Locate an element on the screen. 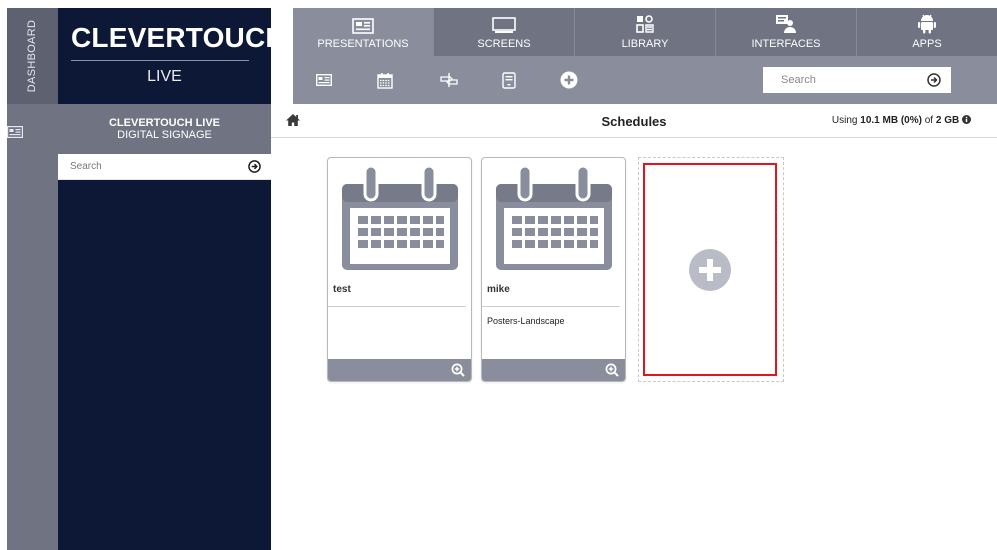 Image resolution: width=997 pixels, height=550 pixels. dashboard-rail: DASHBOARD is located at coordinates (32, 279).